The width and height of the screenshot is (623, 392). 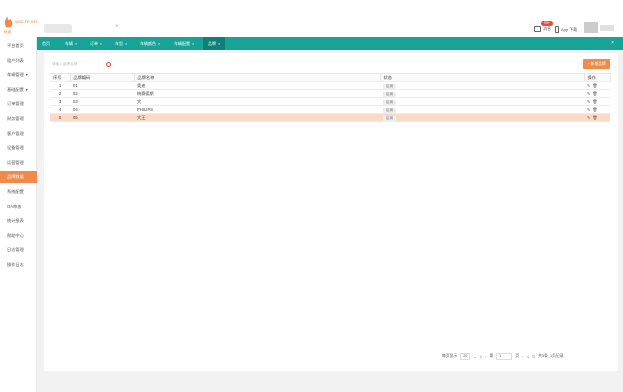 What do you see at coordinates (551, 356) in the screenshot?
I see `total-records: 共5条, 1页记录` at bounding box center [551, 356].